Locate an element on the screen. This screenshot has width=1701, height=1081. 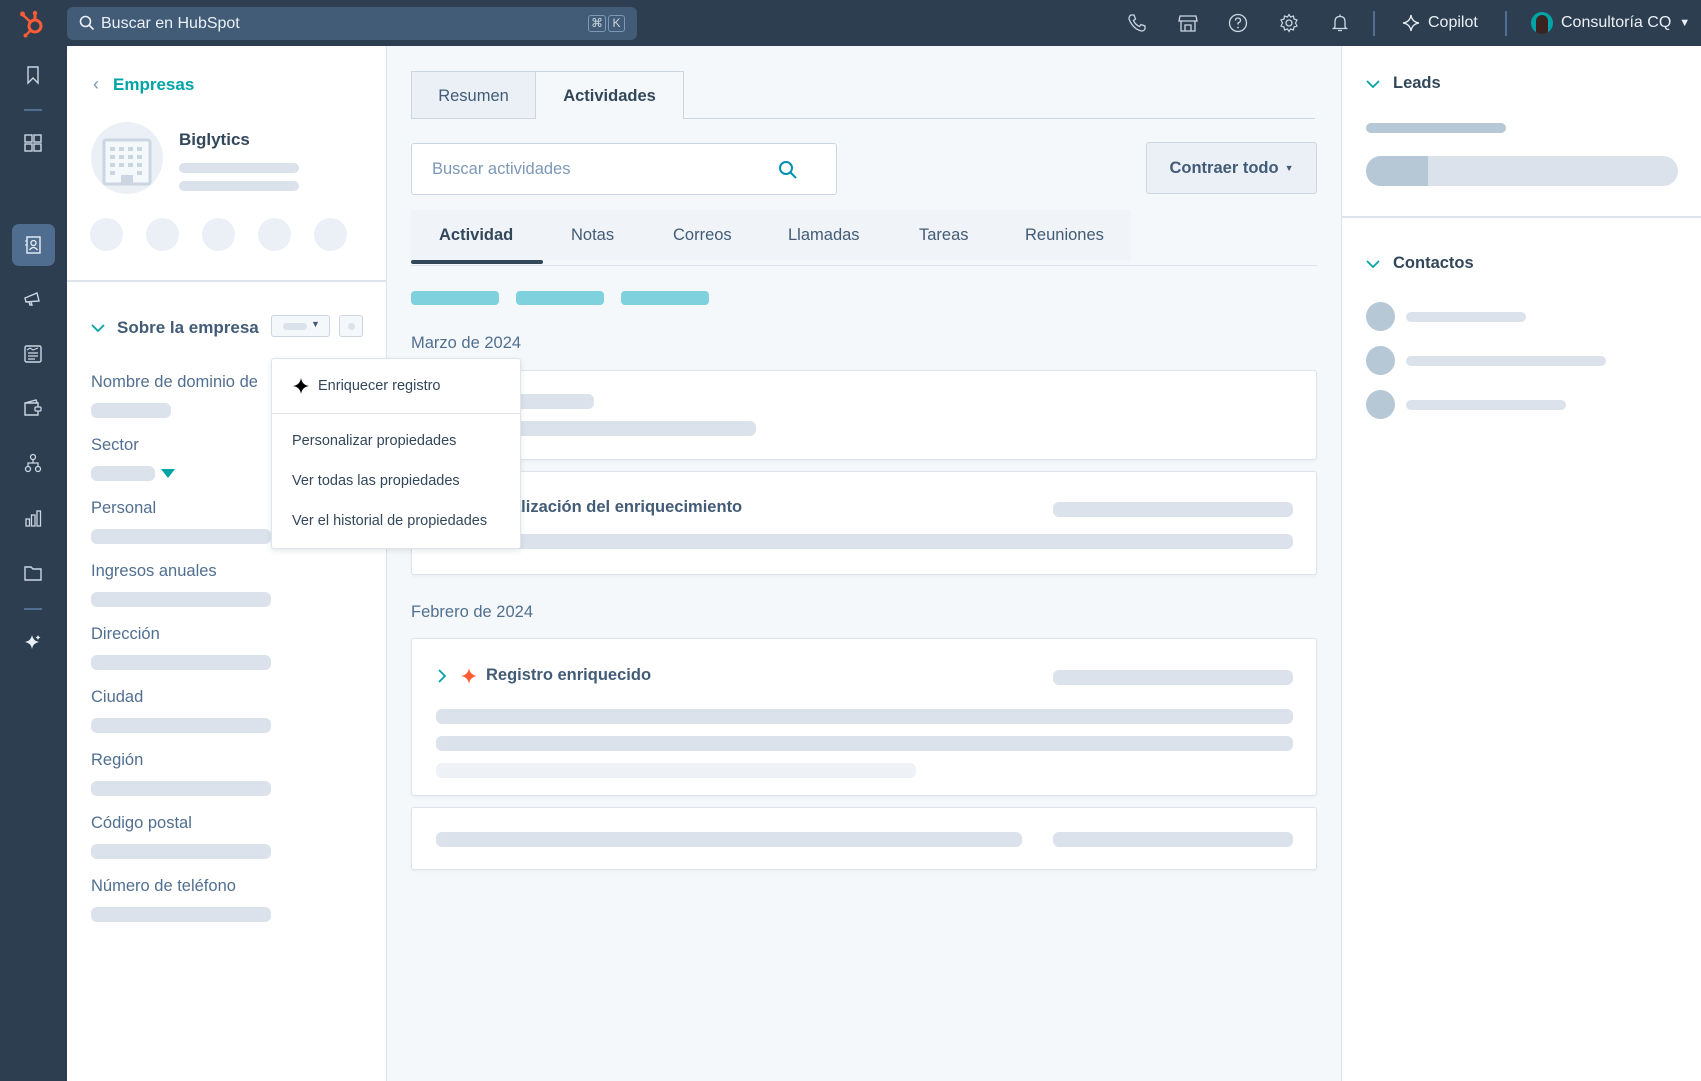
activity-card: alización del enriquecimiento is located at coordinates (864, 523).